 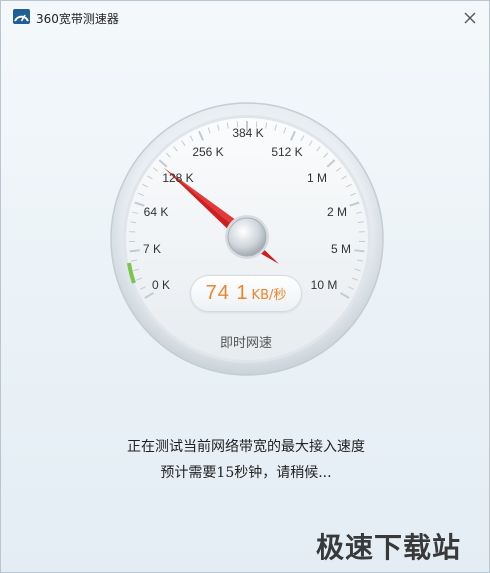 I want to click on window-title: 360宽带测速器, so click(x=77, y=19).